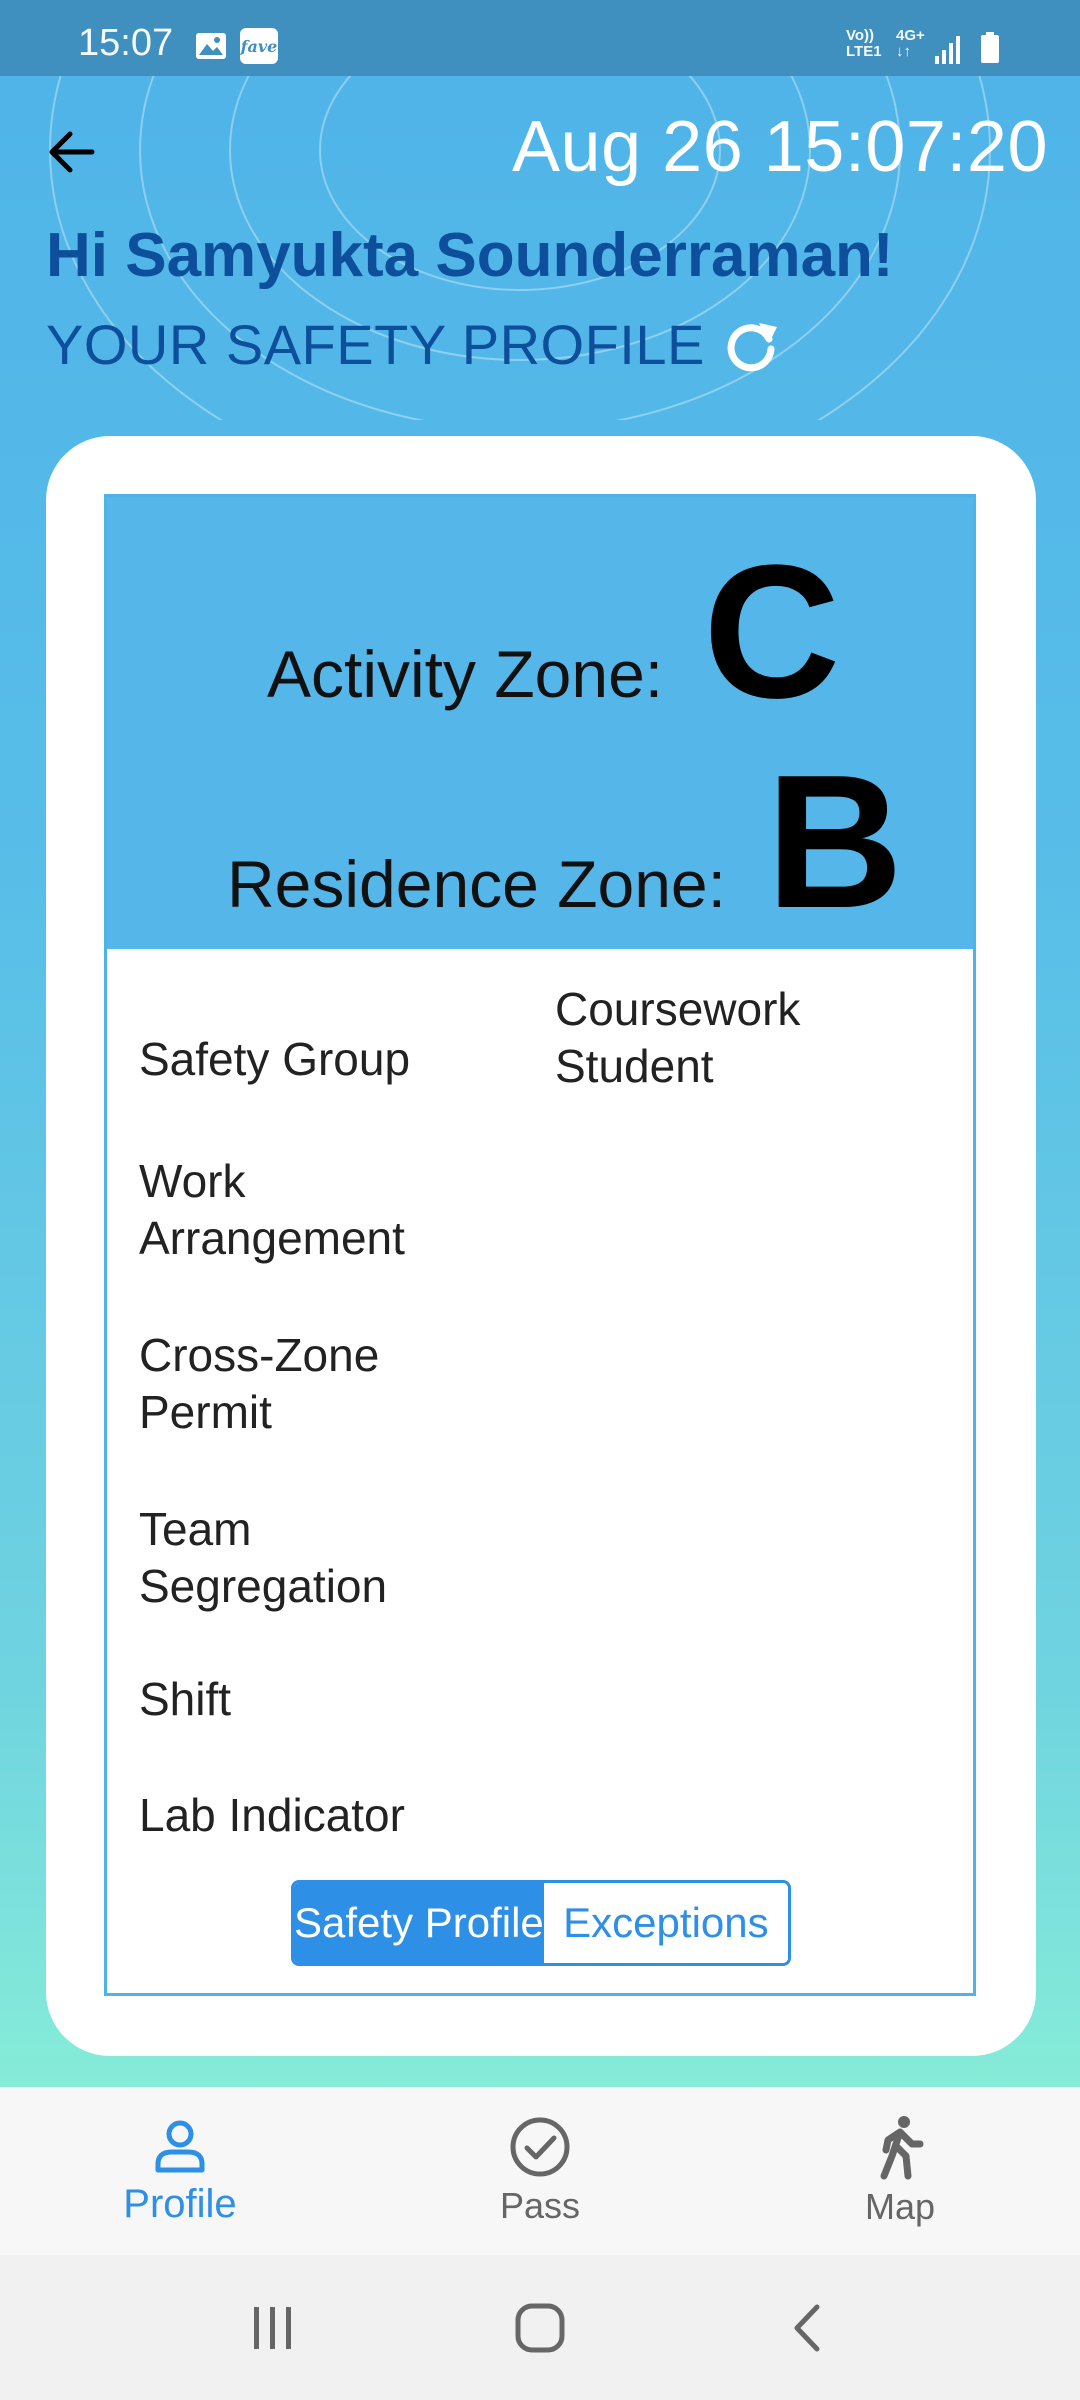 The image size is (1080, 2400). I want to click on refresh-icon, so click(751, 345).